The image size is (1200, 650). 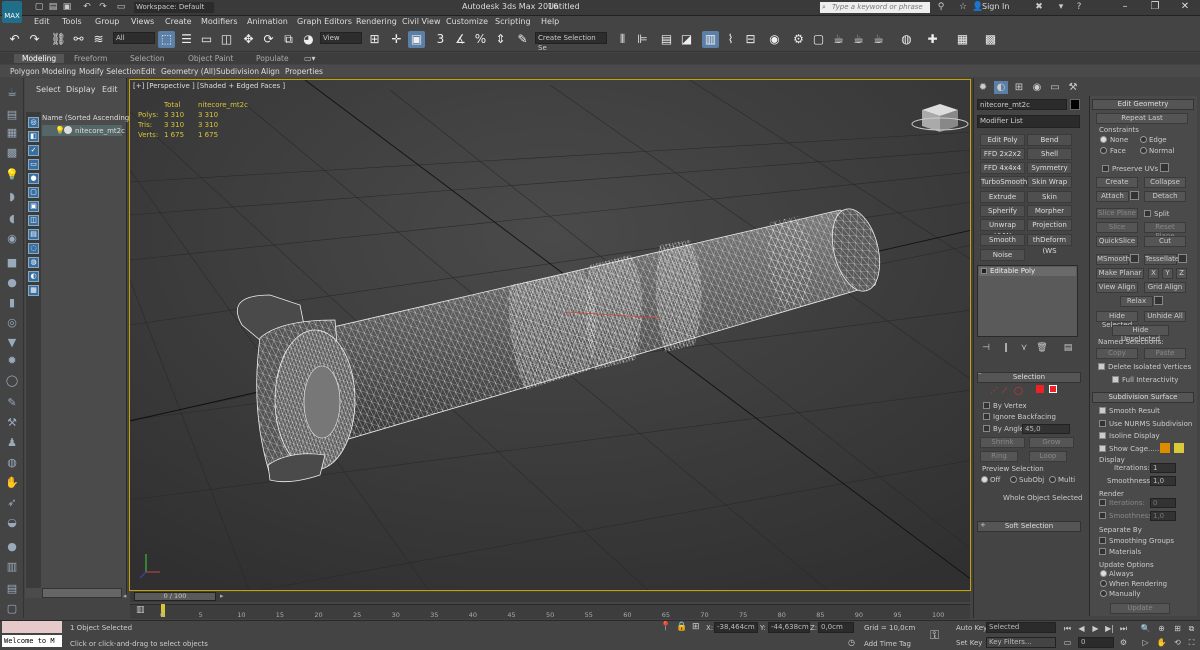 I want to click on auto-key-button: Auto Key, so click(x=971, y=628).